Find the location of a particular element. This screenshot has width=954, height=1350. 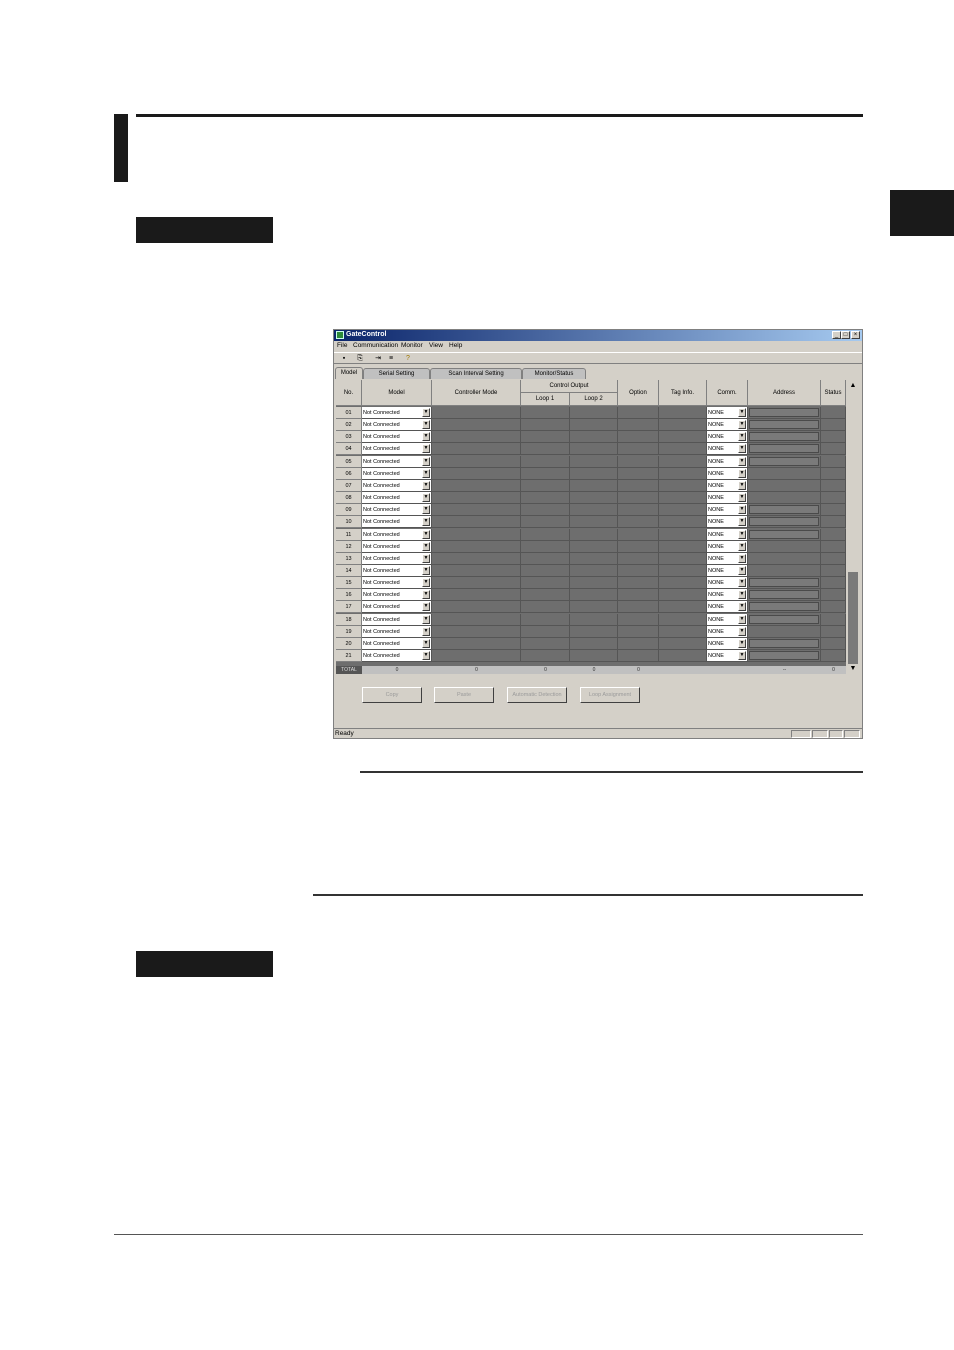

tab-scan-interval-setting: Scan Interval Setting is located at coordinates (476, 373).